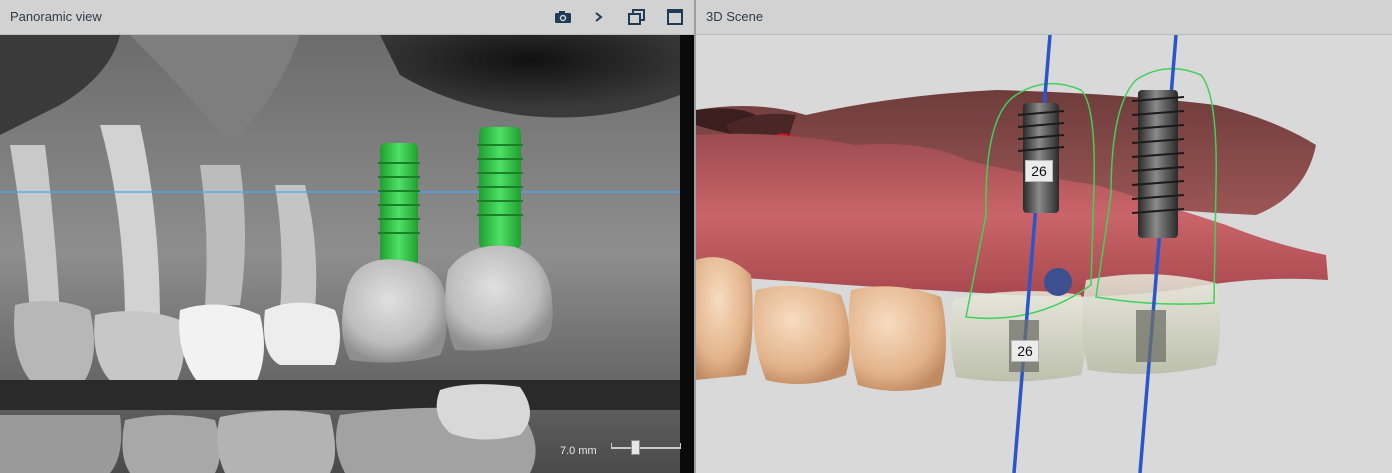 This screenshot has width=1392, height=473. I want to click on camera-icon, so click(563, 17).